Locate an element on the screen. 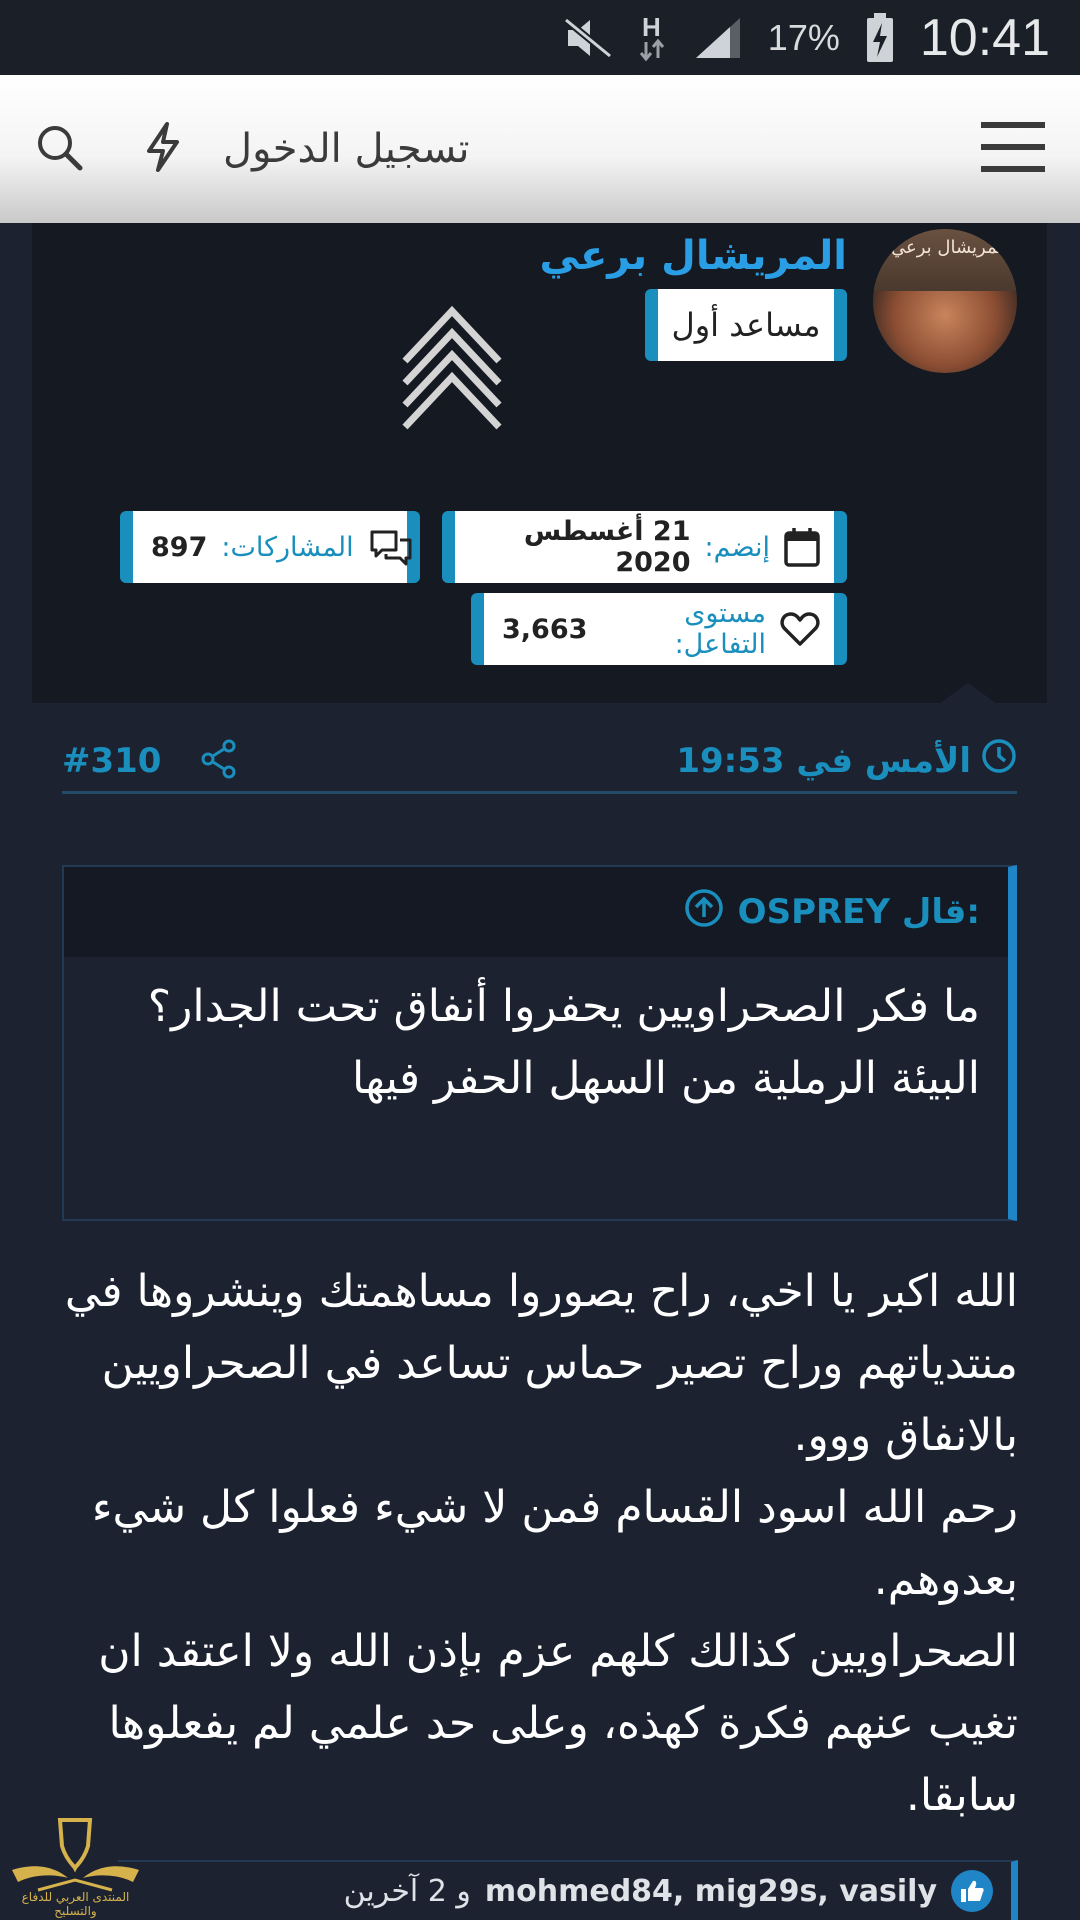 This screenshot has height=1920, width=1080. clock: 10:41 is located at coordinates (984, 37).